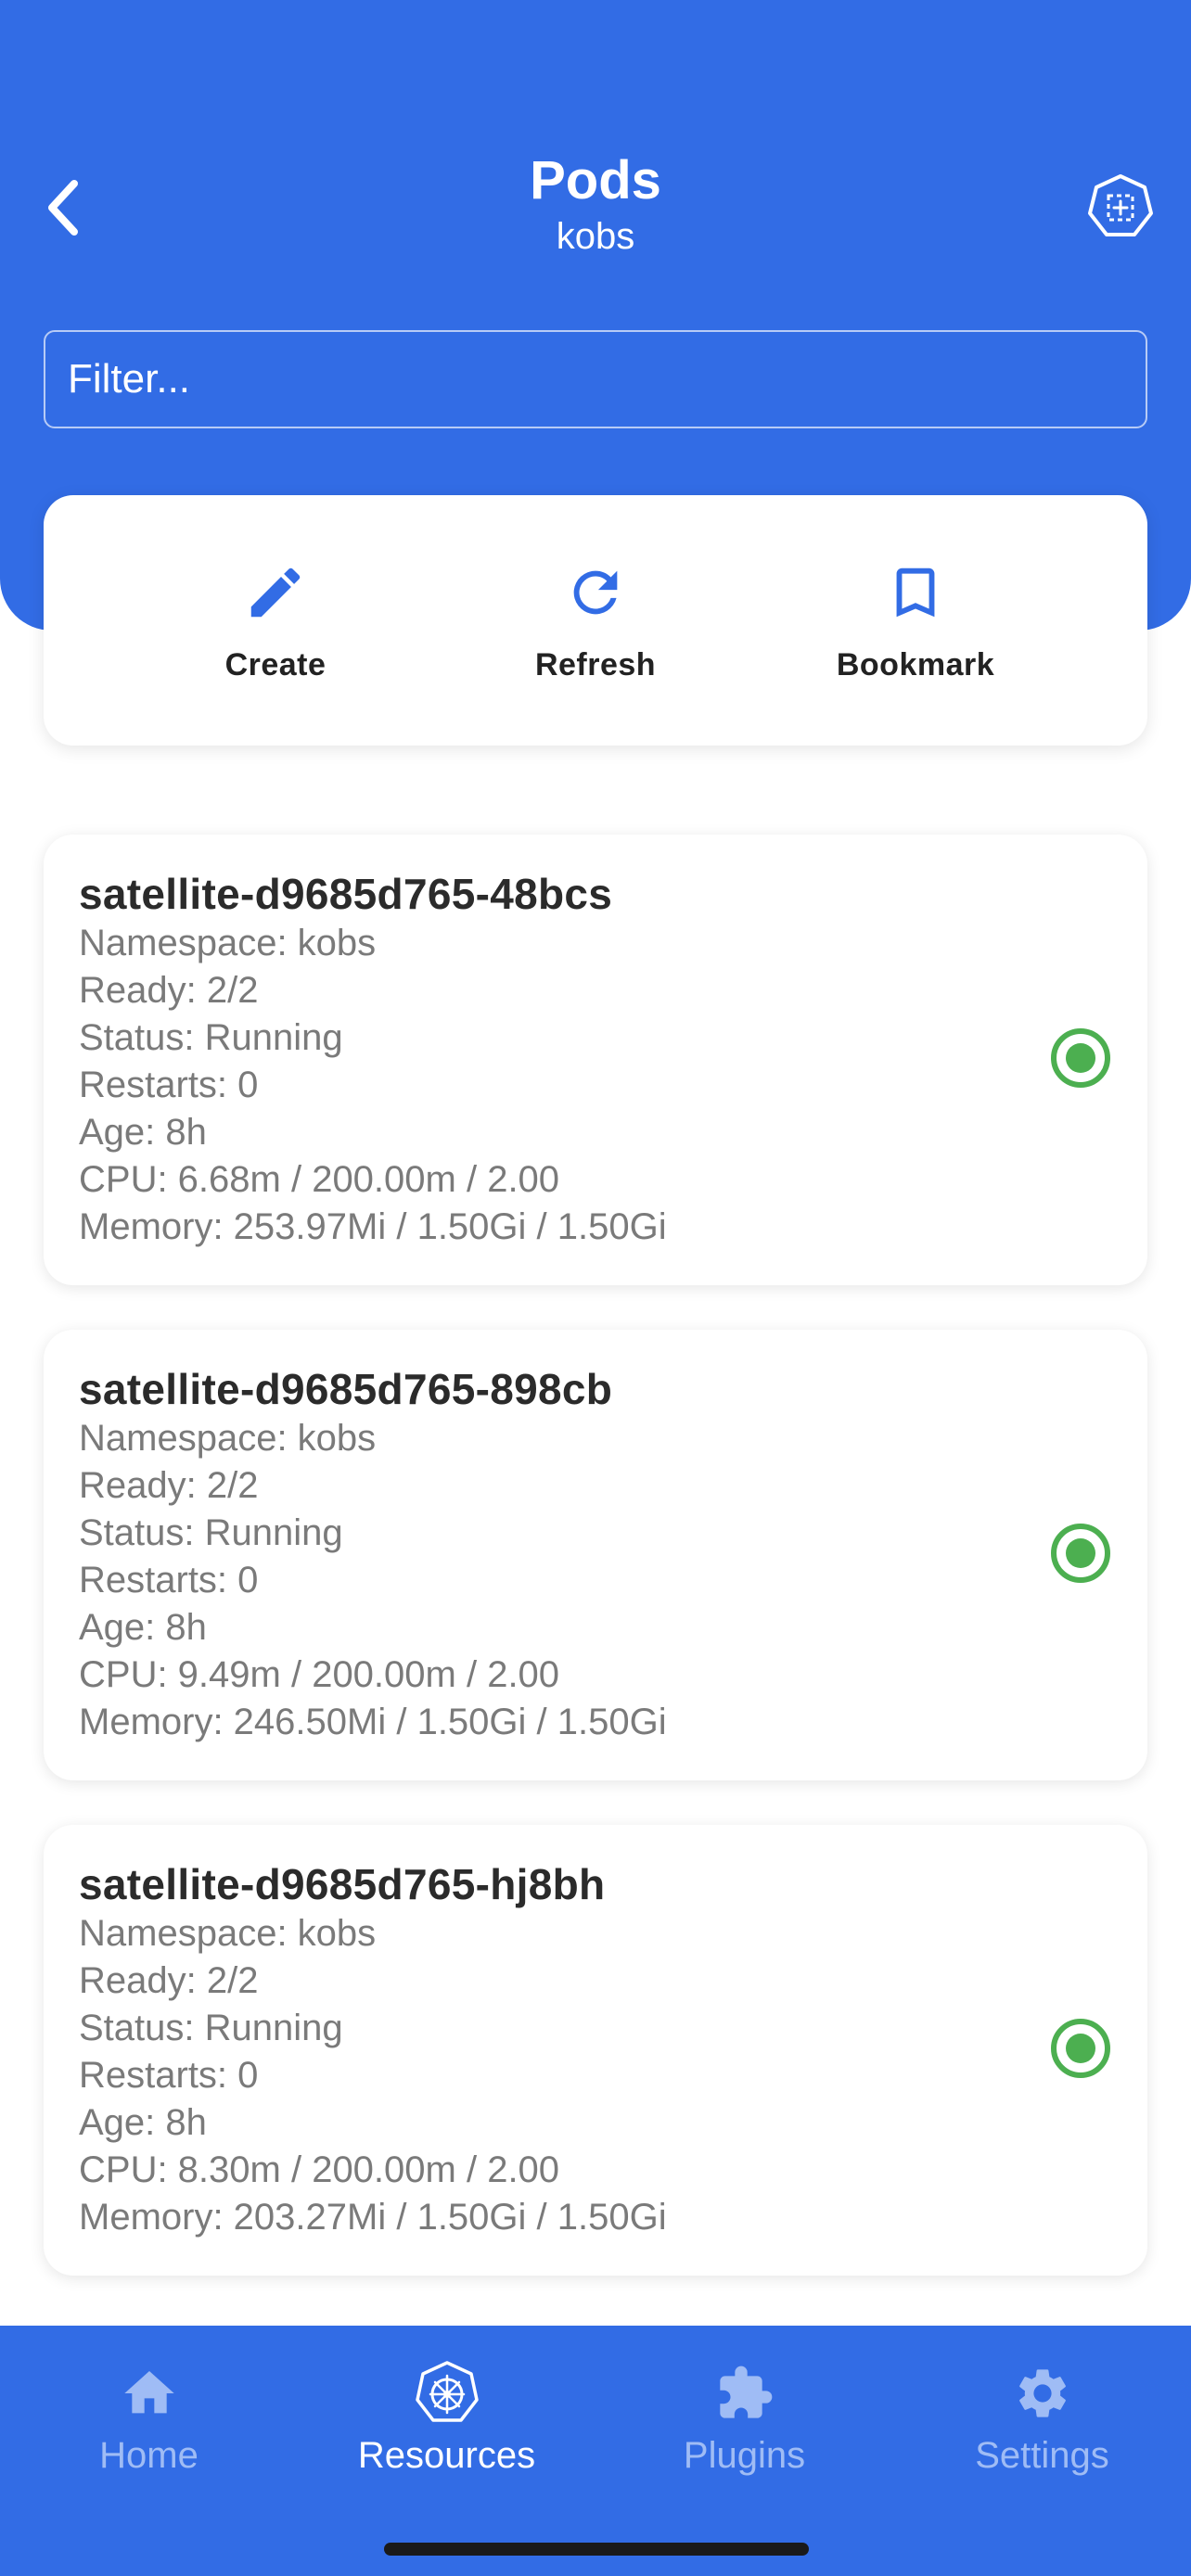 This screenshot has height=2576, width=1191. I want to click on tab-bar: Home Resources Plugins Settings, so click(595, 2451).